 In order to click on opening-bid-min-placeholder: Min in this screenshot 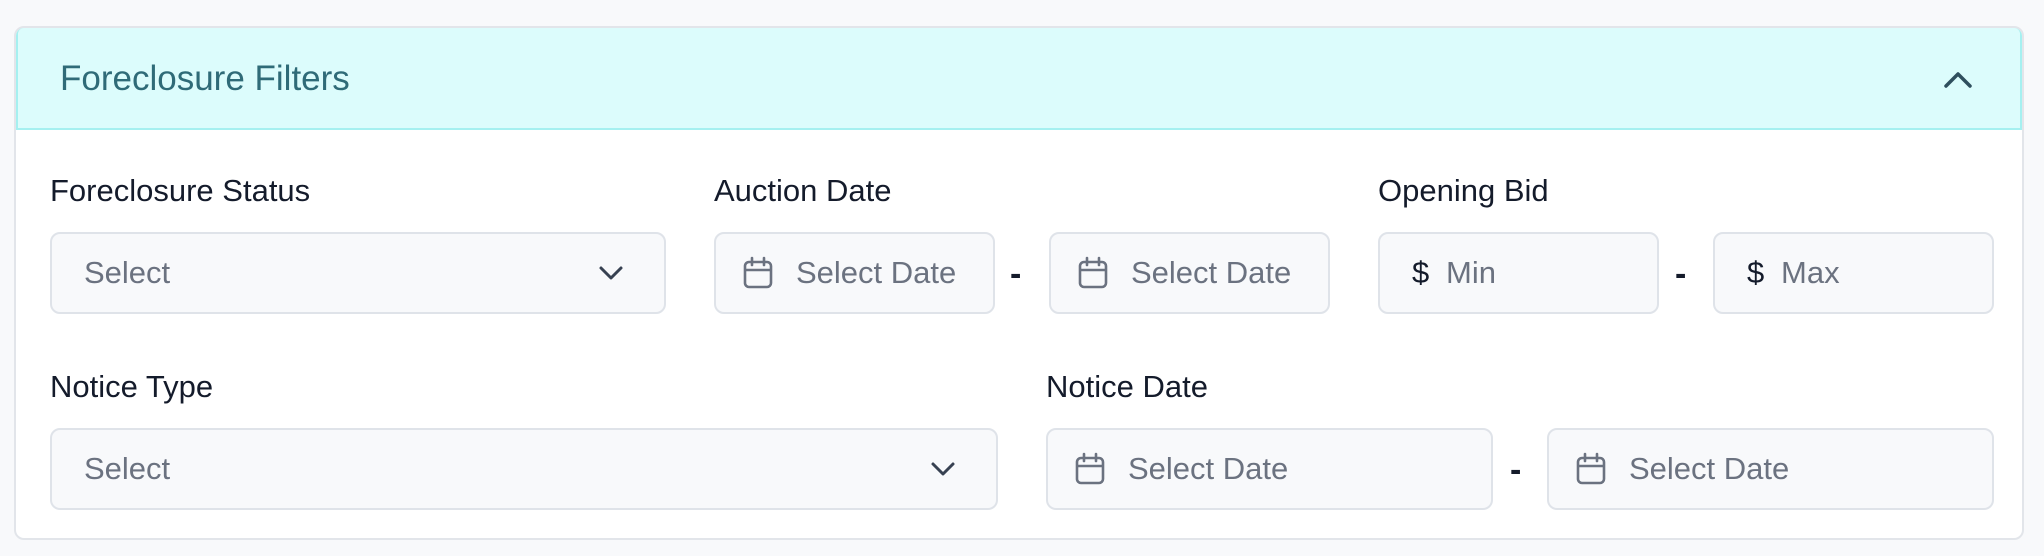, I will do `click(1471, 272)`.